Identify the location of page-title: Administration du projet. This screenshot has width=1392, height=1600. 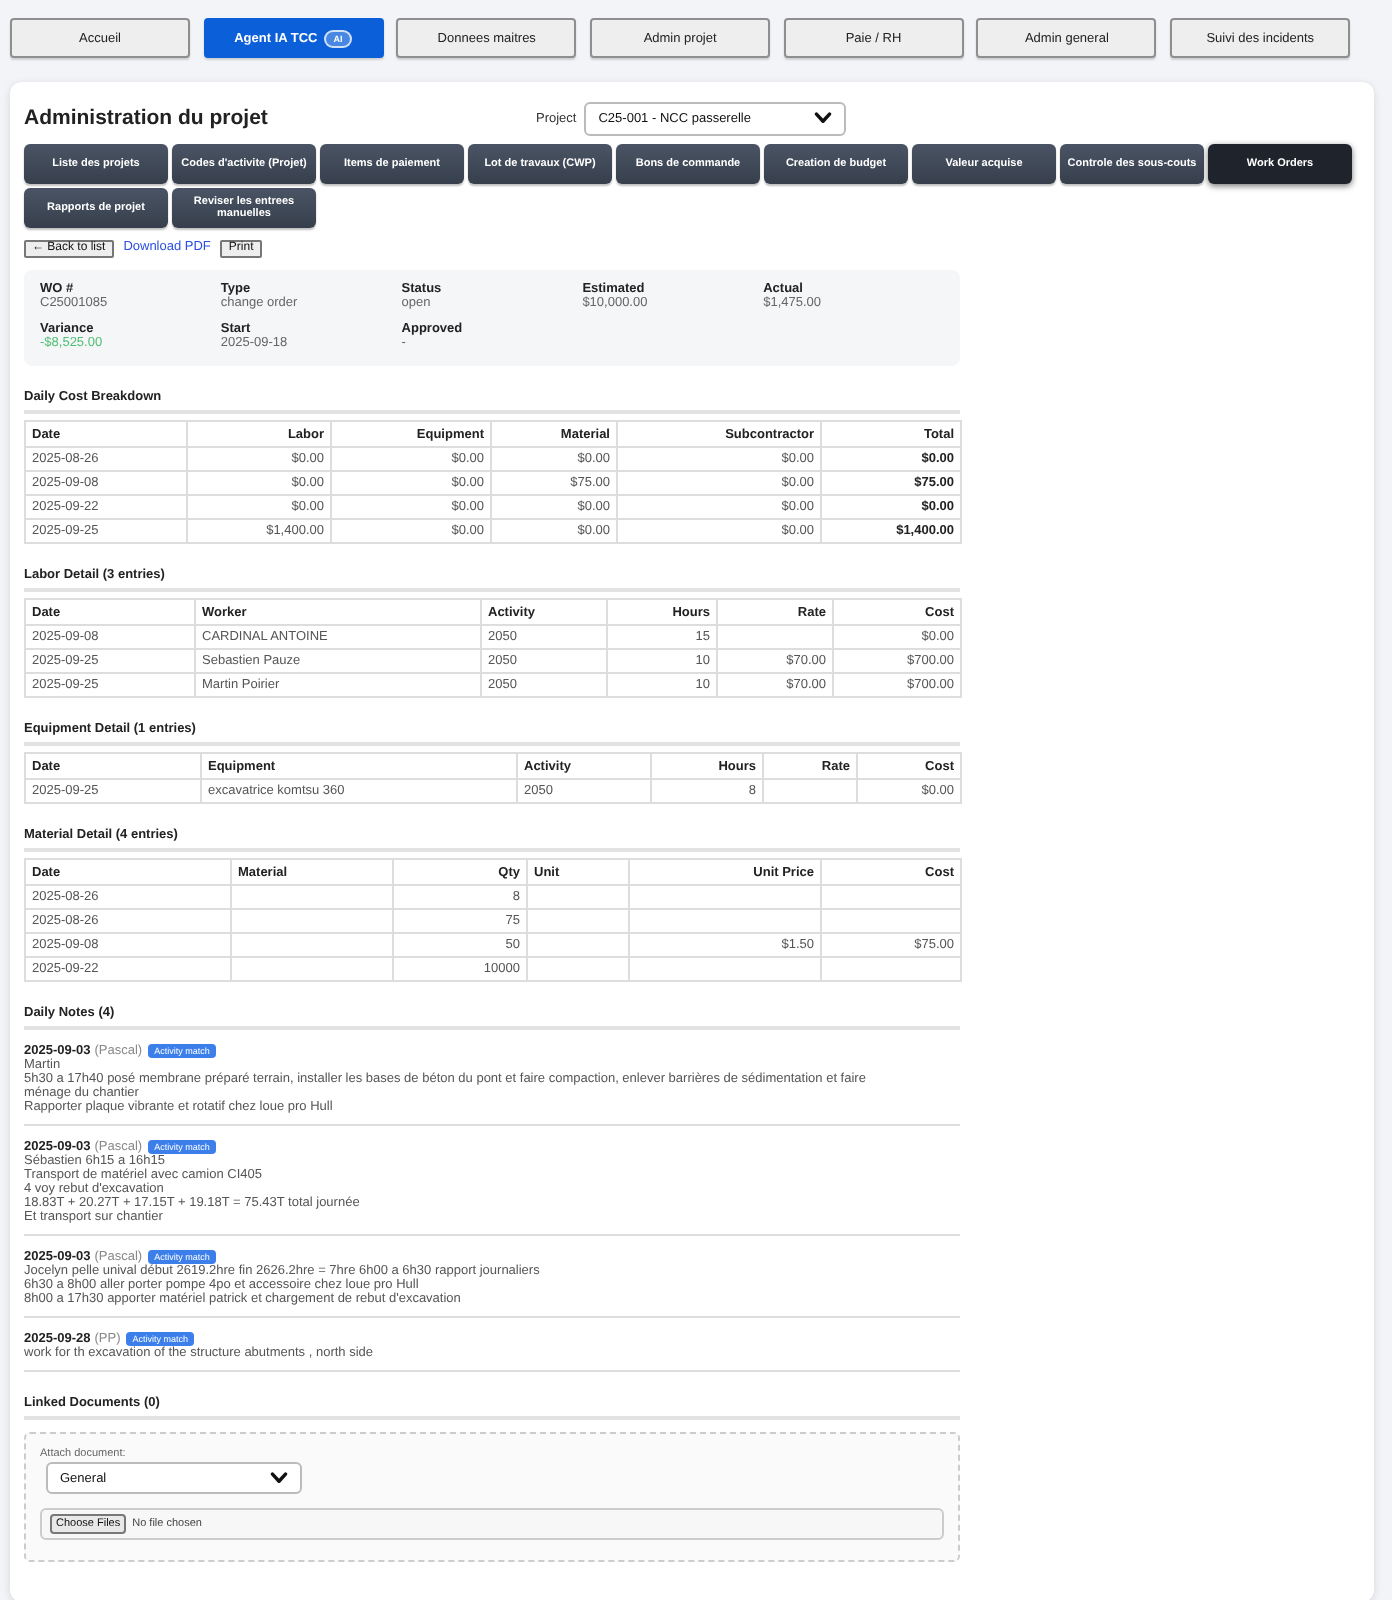
(147, 118).